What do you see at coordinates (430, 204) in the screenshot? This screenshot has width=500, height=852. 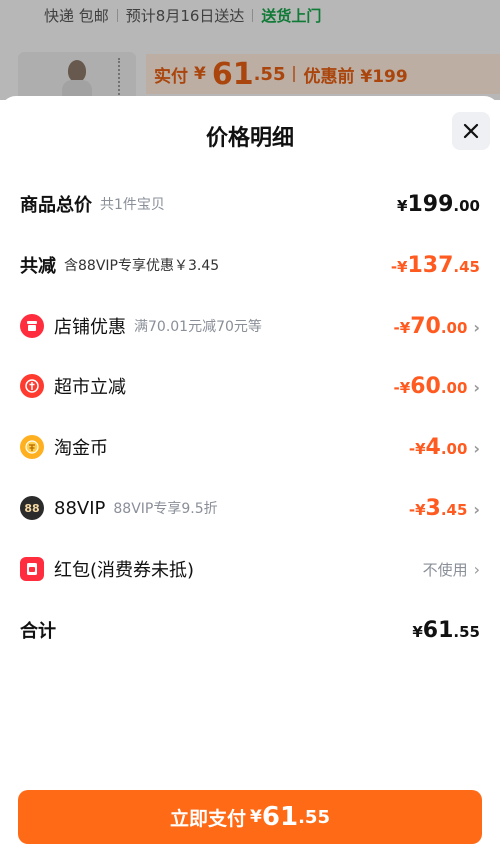 I see `amount-int: 199` at bounding box center [430, 204].